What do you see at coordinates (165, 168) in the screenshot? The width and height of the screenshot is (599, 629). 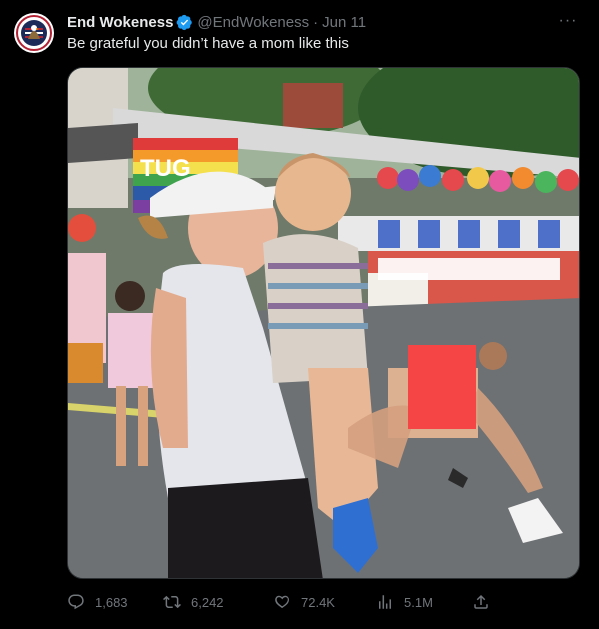 I see `banner-sign-text: TUG` at bounding box center [165, 168].